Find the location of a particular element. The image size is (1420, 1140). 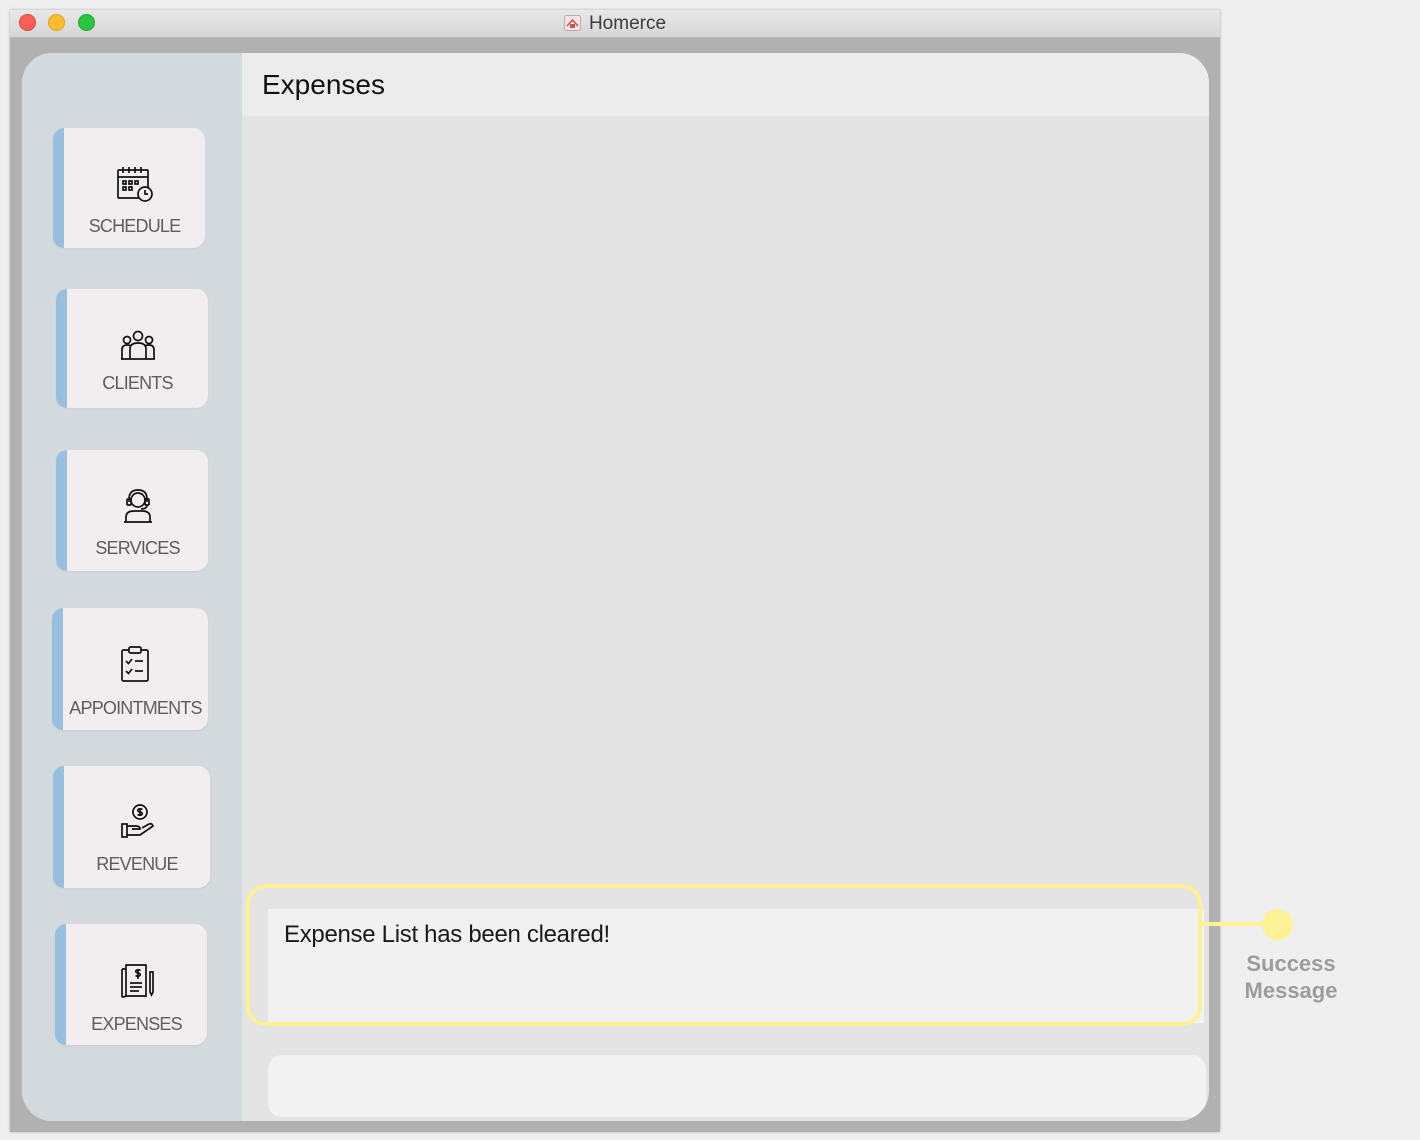

callout-label-line1: Success is located at coordinates (1291, 963).